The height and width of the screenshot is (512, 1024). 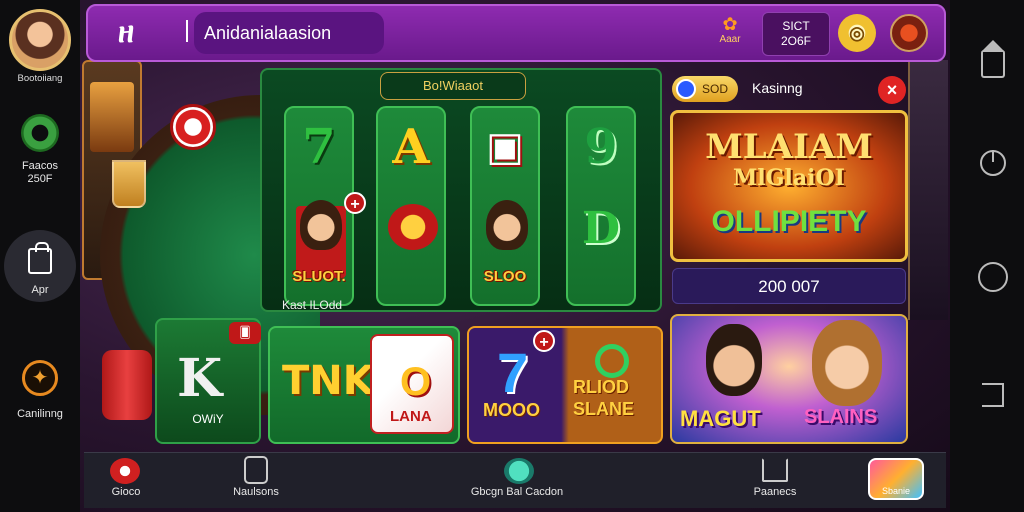 I want to click on sidebar-item-faacos: Faacos 250F, so click(x=40, y=173).